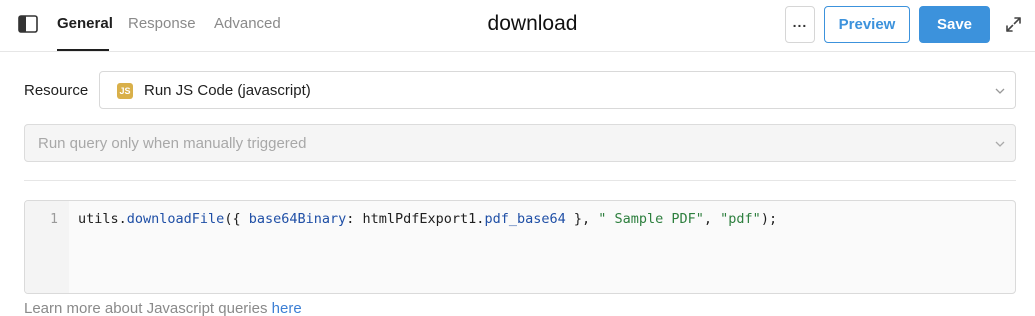 The height and width of the screenshot is (316, 1035). Describe the element at coordinates (712, 219) in the screenshot. I see `code-token: ,` at that location.